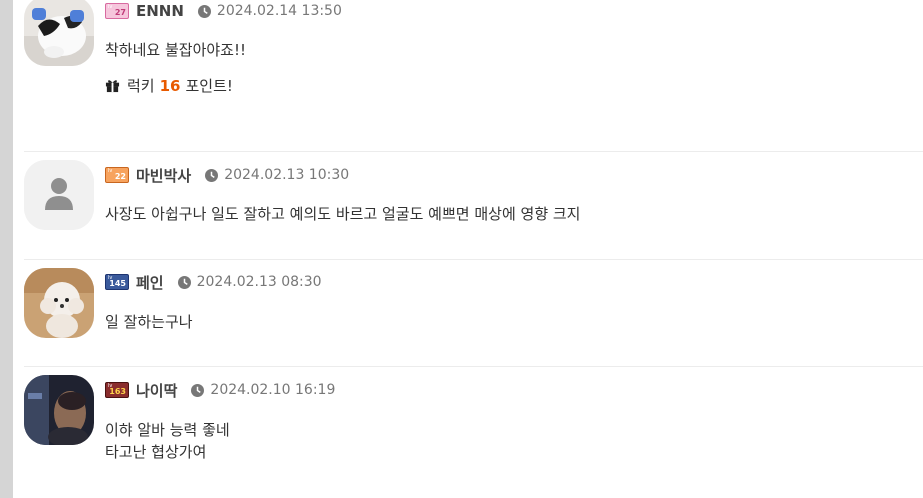 The height and width of the screenshot is (498, 923). What do you see at coordinates (287, 175) in the screenshot?
I see `comment-date: 2024.02.13 10:30` at bounding box center [287, 175].